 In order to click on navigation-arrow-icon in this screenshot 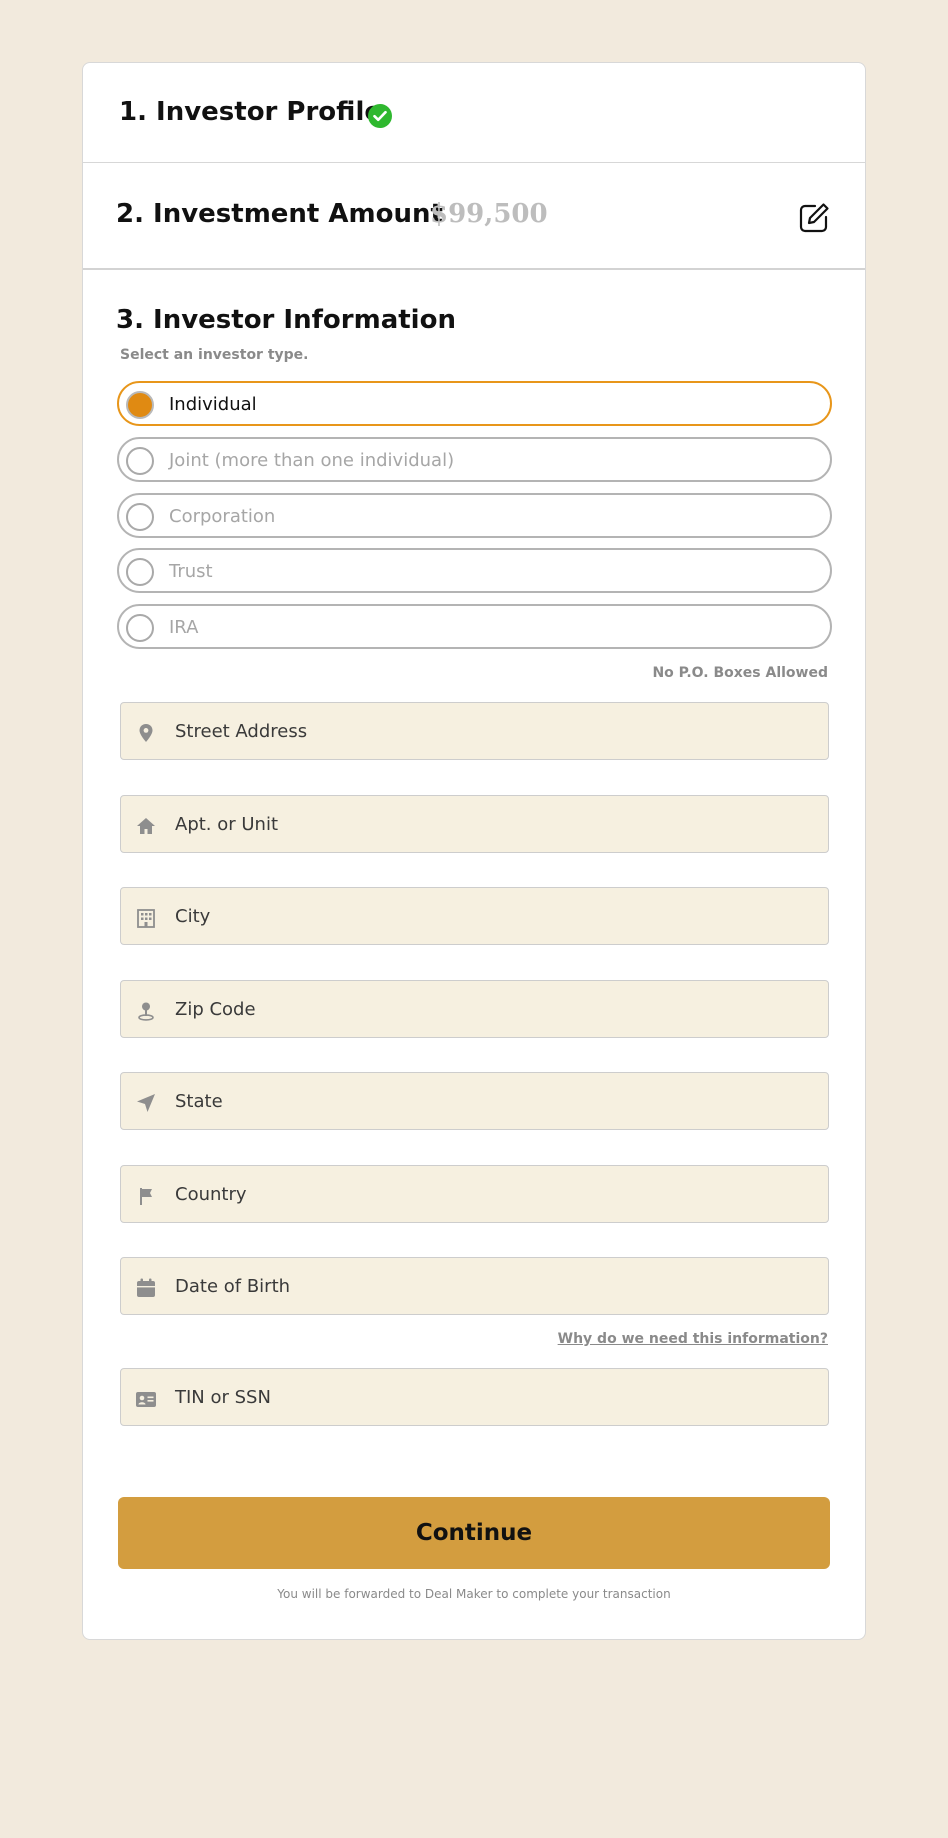, I will do `click(146, 1103)`.